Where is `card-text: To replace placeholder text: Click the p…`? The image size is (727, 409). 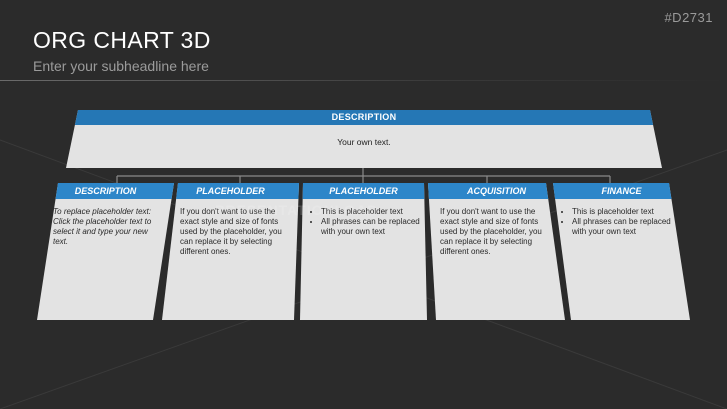 card-text: To replace placeholder text: Click the p… is located at coordinates (102, 226).